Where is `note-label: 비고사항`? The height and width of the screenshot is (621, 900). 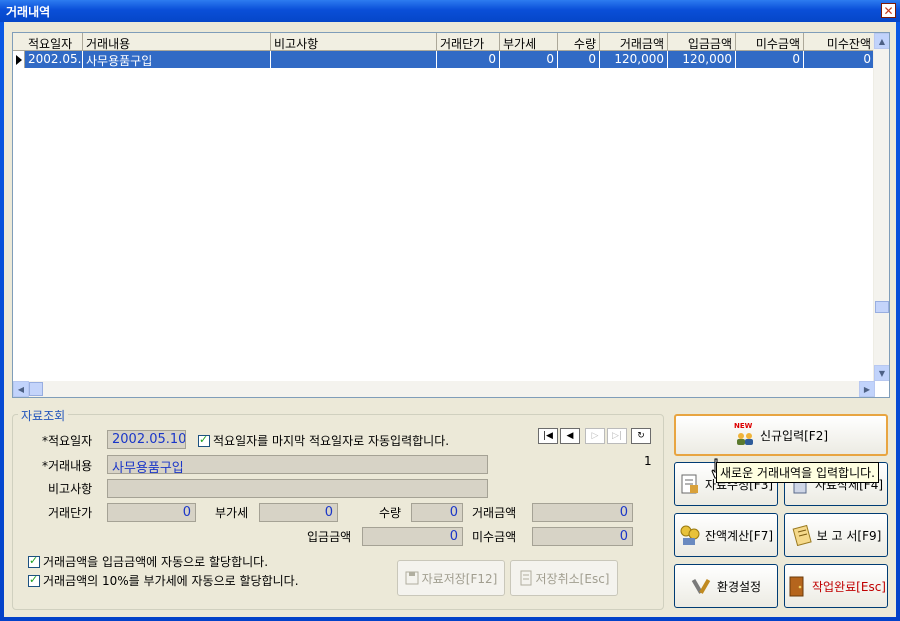
note-label: 비고사항 is located at coordinates (70, 489).